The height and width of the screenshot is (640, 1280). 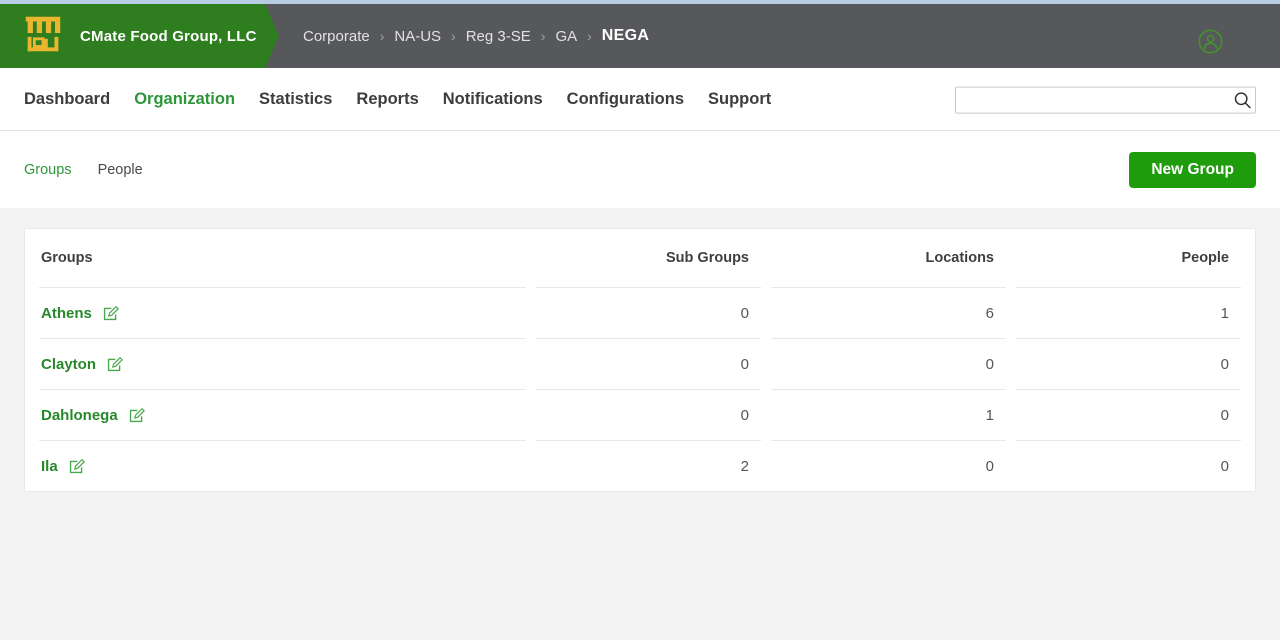 I want to click on people-count: 1, so click(x=1128, y=313).